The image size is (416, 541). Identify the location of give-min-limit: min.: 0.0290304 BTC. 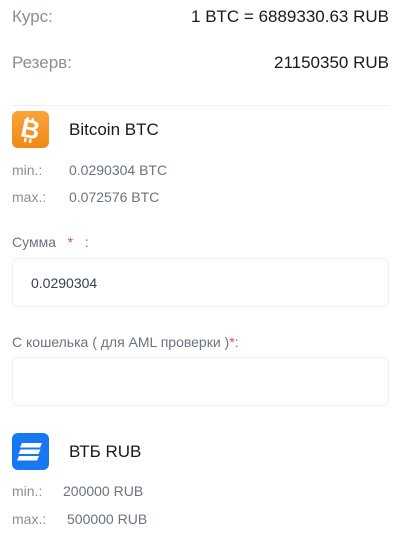
(89, 170).